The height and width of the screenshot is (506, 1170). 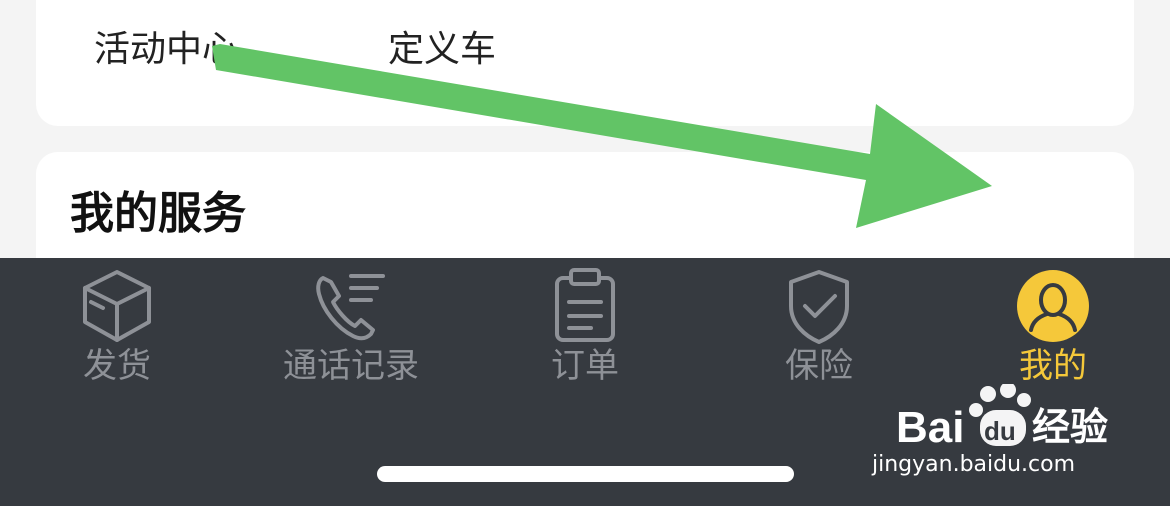 I want to click on tab-call-log: 通话记录, so click(x=351, y=328).